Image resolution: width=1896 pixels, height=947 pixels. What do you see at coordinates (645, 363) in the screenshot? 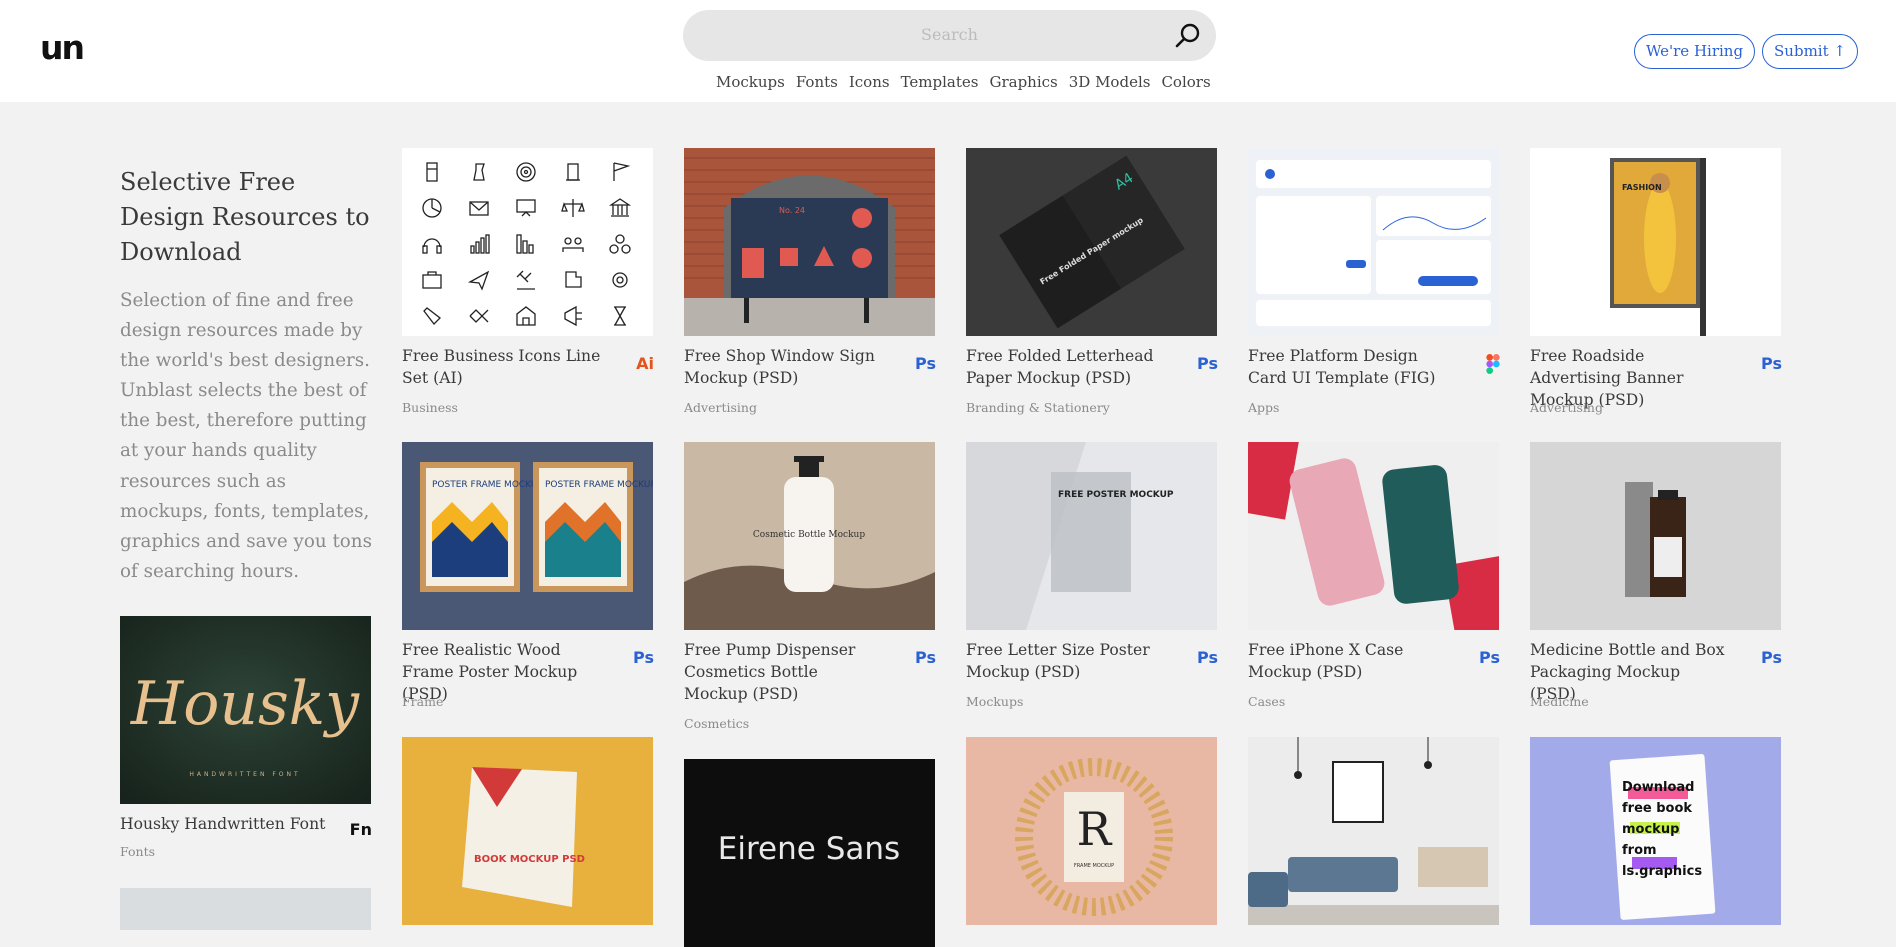
I see `ai-badge: Ai` at bounding box center [645, 363].